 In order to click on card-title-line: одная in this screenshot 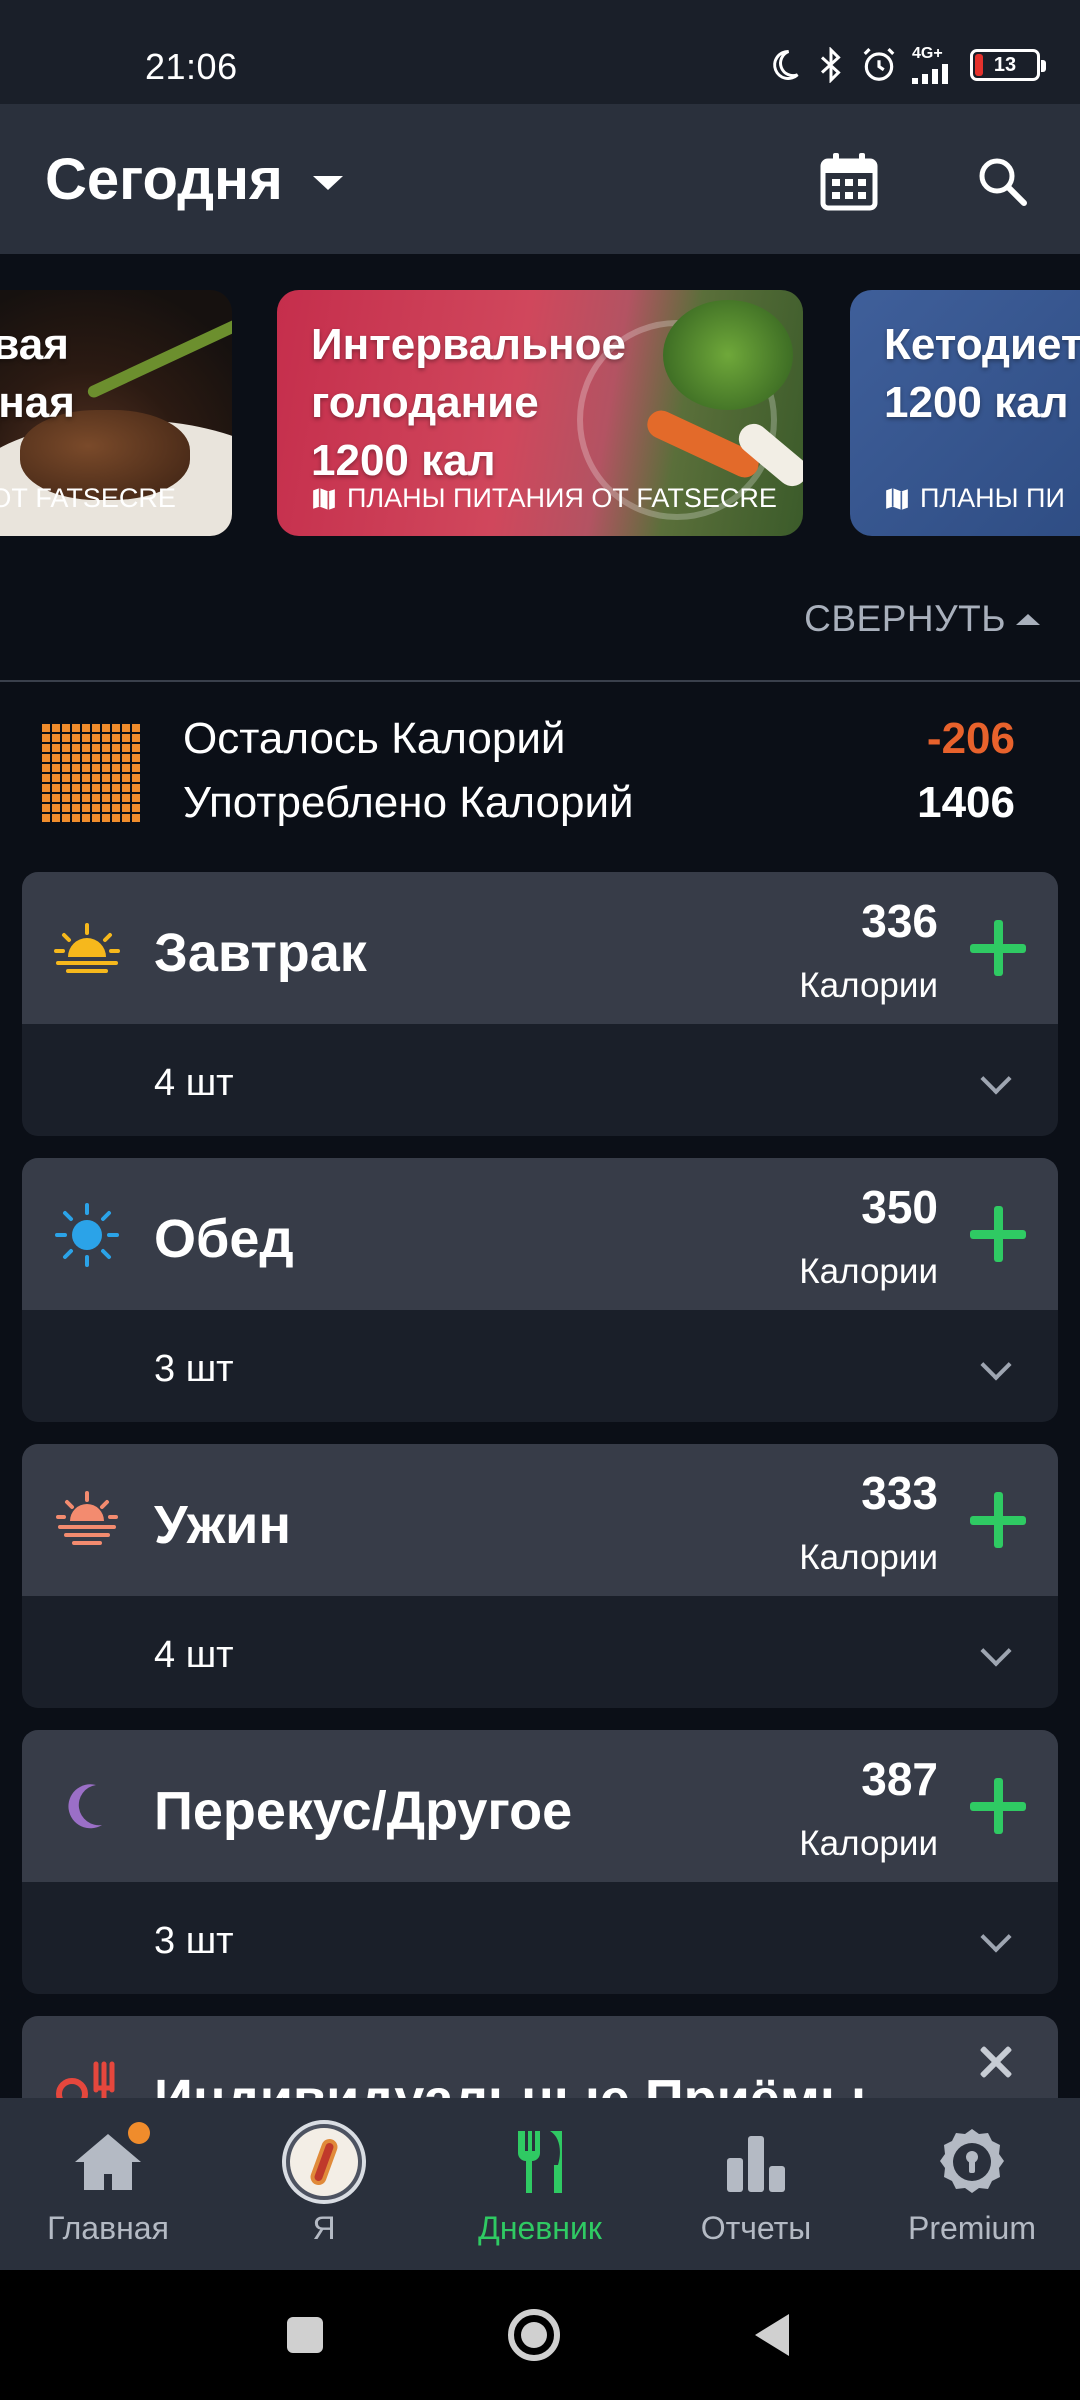, I will do `click(37, 402)`.